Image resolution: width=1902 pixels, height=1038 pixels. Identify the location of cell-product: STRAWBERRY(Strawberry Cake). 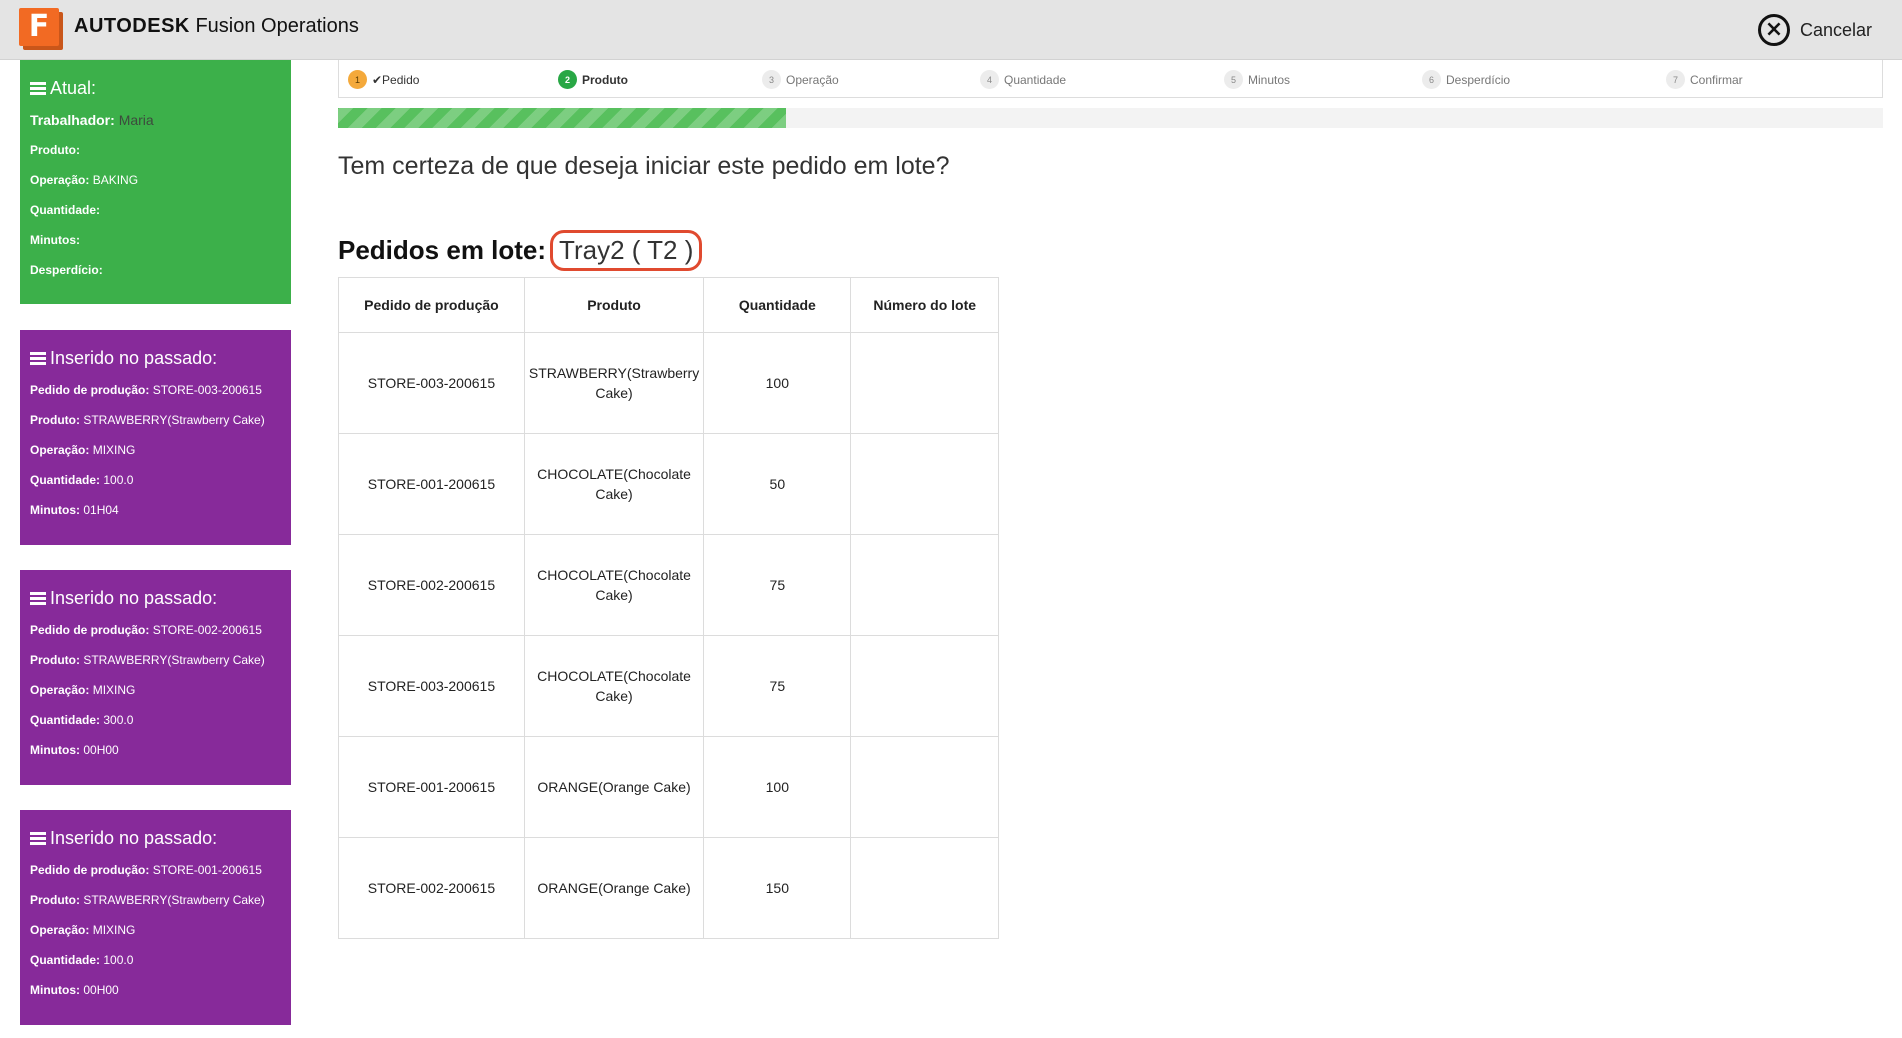
(614, 383).